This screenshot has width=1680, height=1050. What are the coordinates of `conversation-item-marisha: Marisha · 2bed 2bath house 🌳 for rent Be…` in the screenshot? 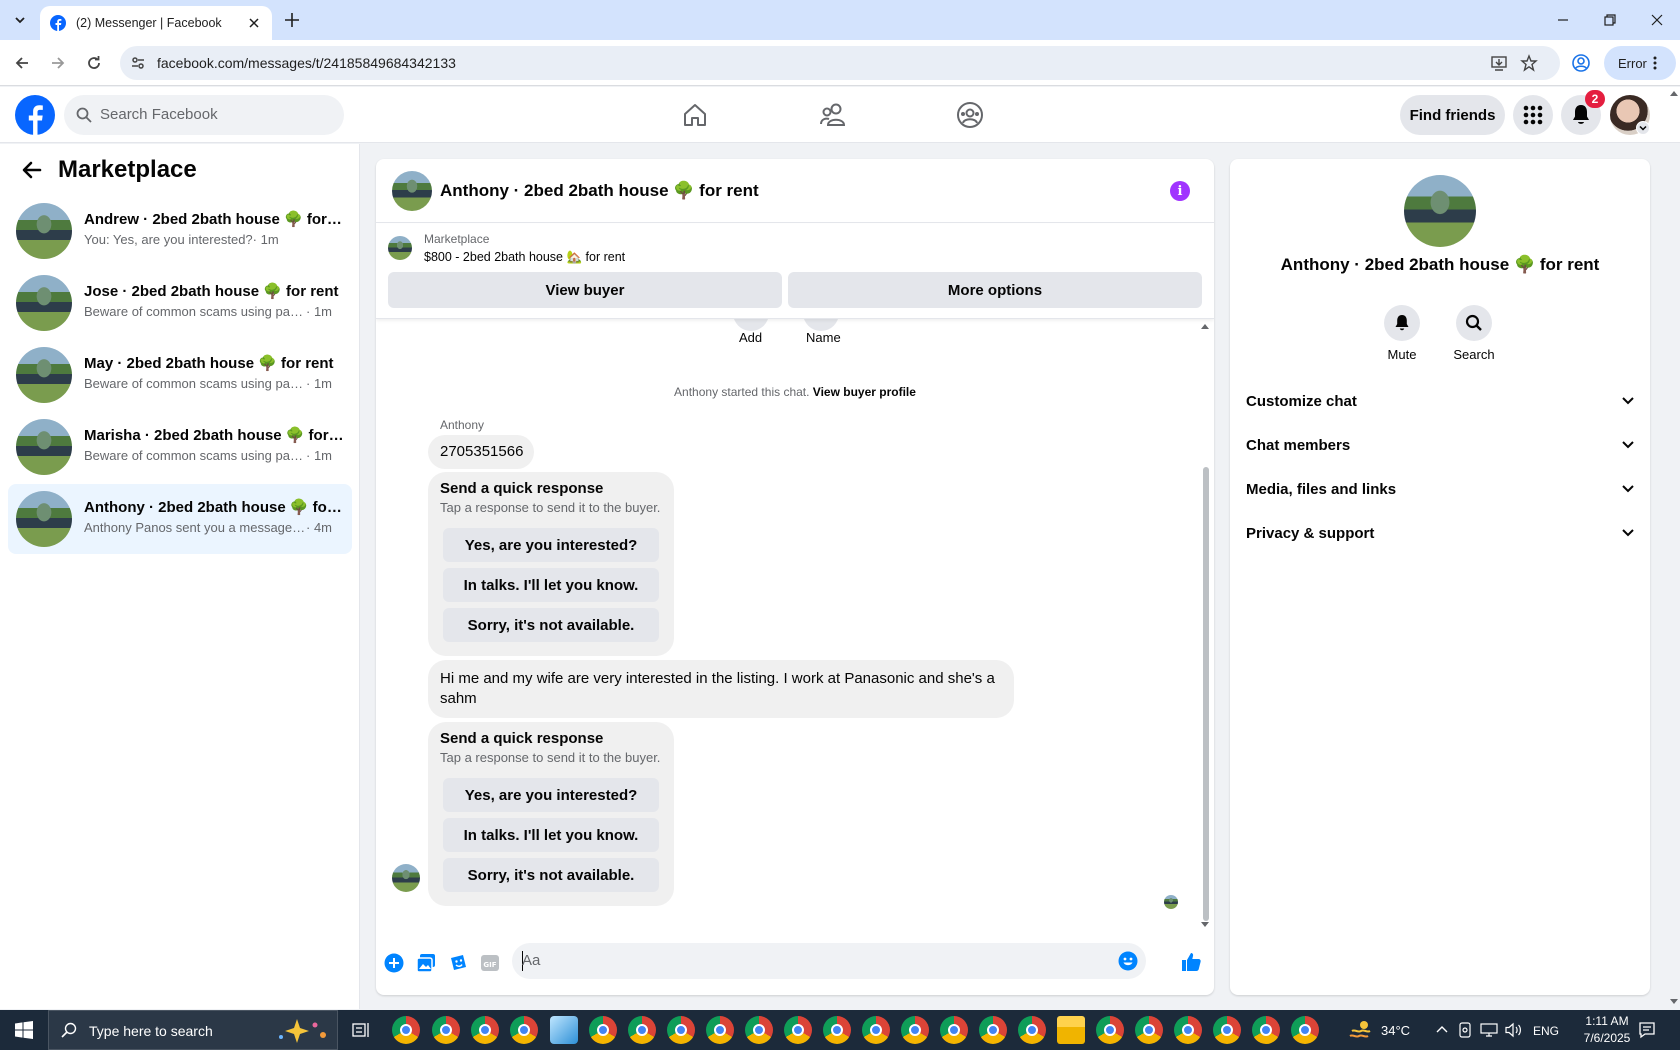 It's located at (180, 447).